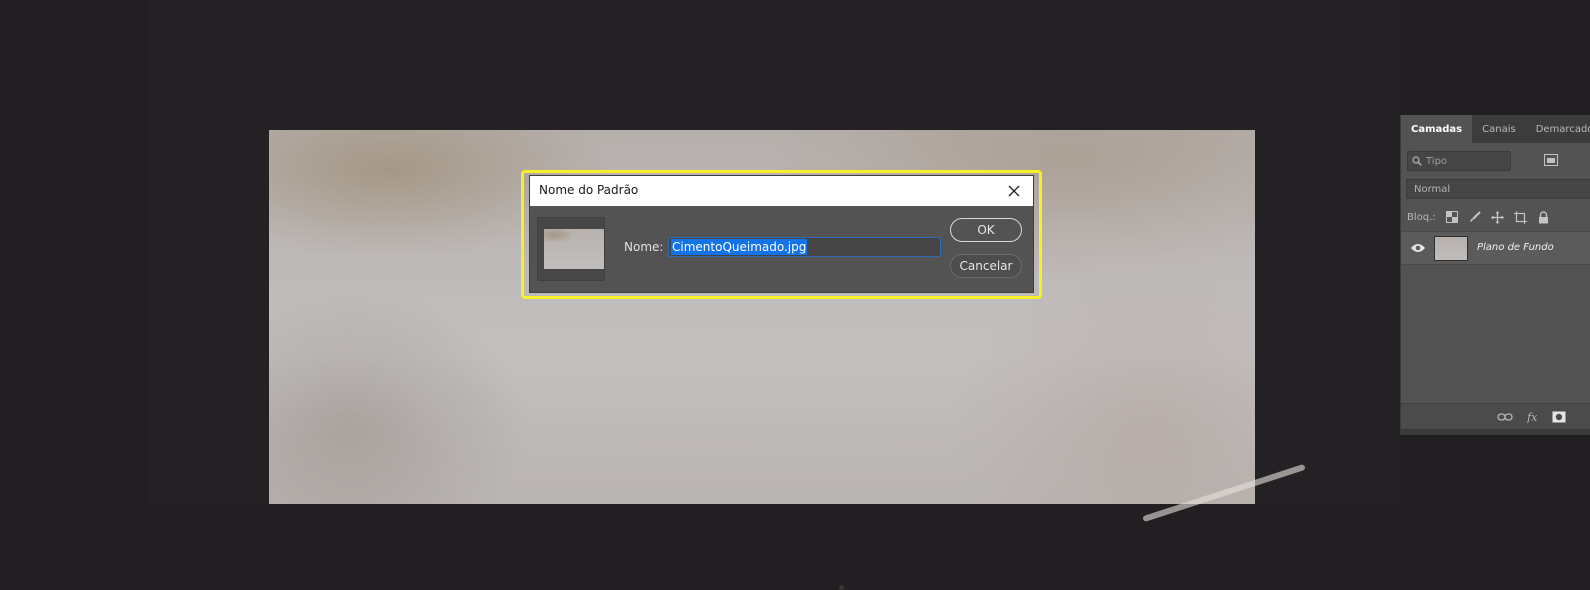  I want to click on close-icon, so click(1014, 191).